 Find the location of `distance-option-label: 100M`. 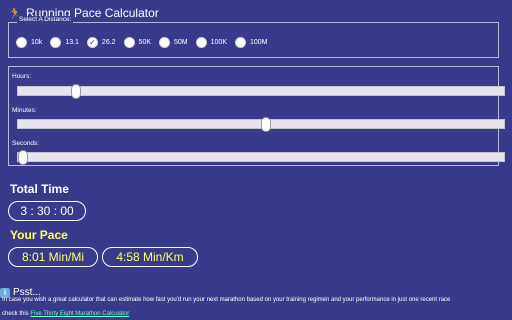

distance-option-label: 100M is located at coordinates (259, 42).